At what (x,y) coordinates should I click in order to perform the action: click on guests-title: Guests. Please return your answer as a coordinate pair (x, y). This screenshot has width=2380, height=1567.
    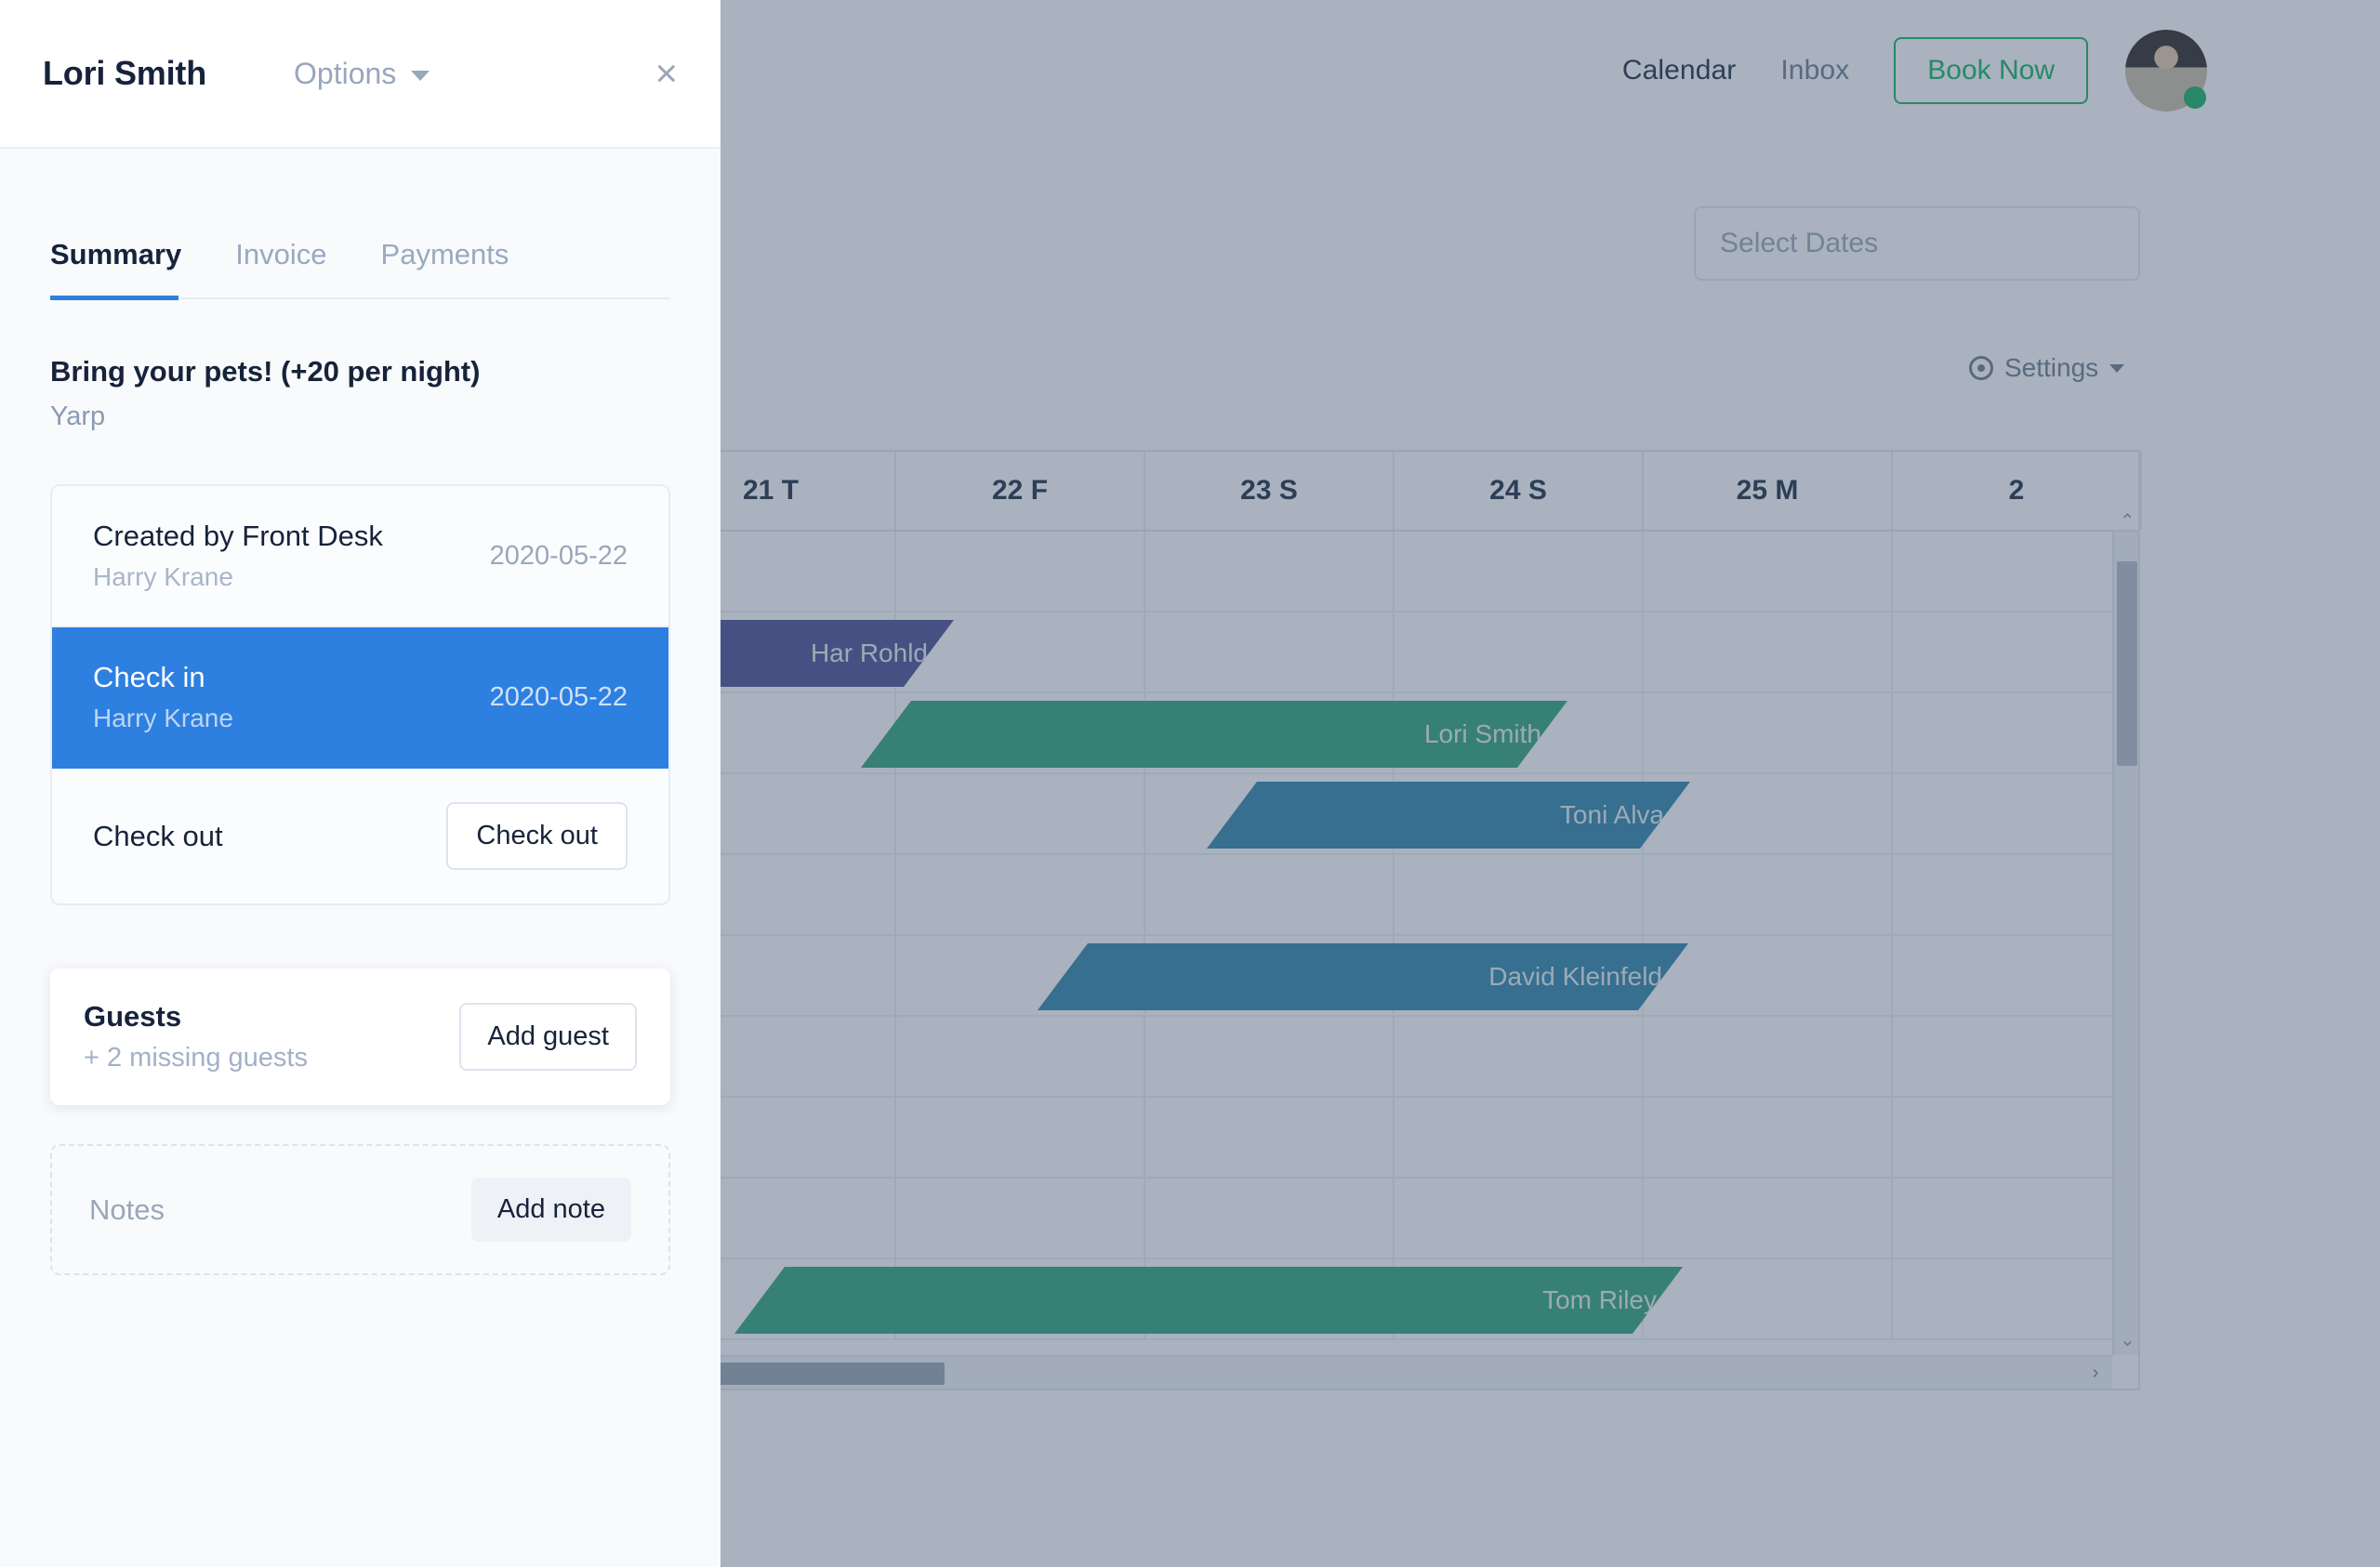
    Looking at the image, I should click on (133, 1016).